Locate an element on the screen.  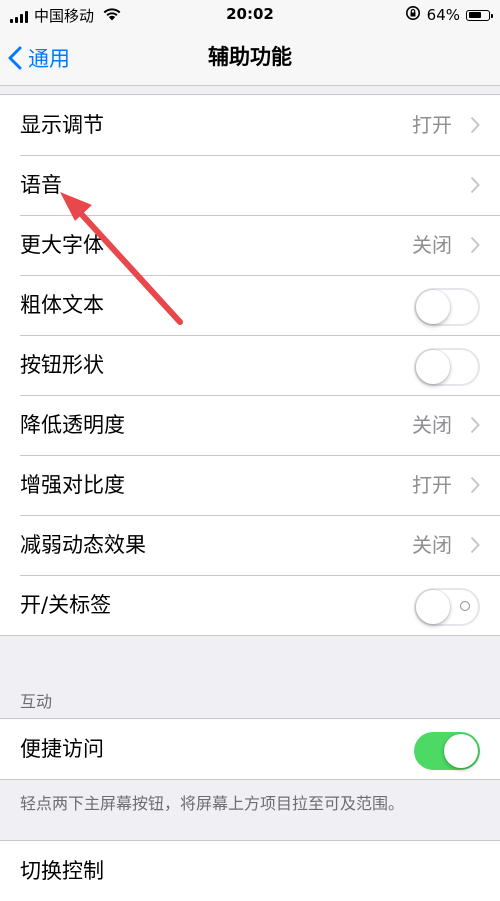
row-label: 便捷访问 is located at coordinates (62, 749).